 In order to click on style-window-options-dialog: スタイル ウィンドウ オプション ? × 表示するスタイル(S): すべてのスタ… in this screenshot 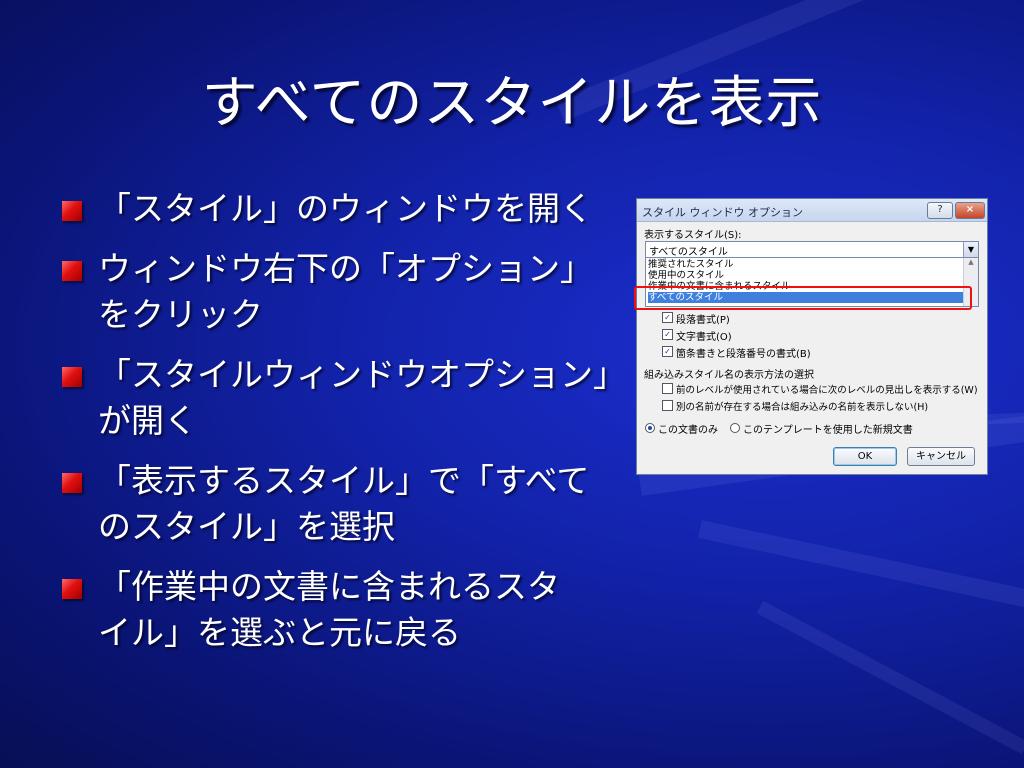, I will do `click(812, 336)`.